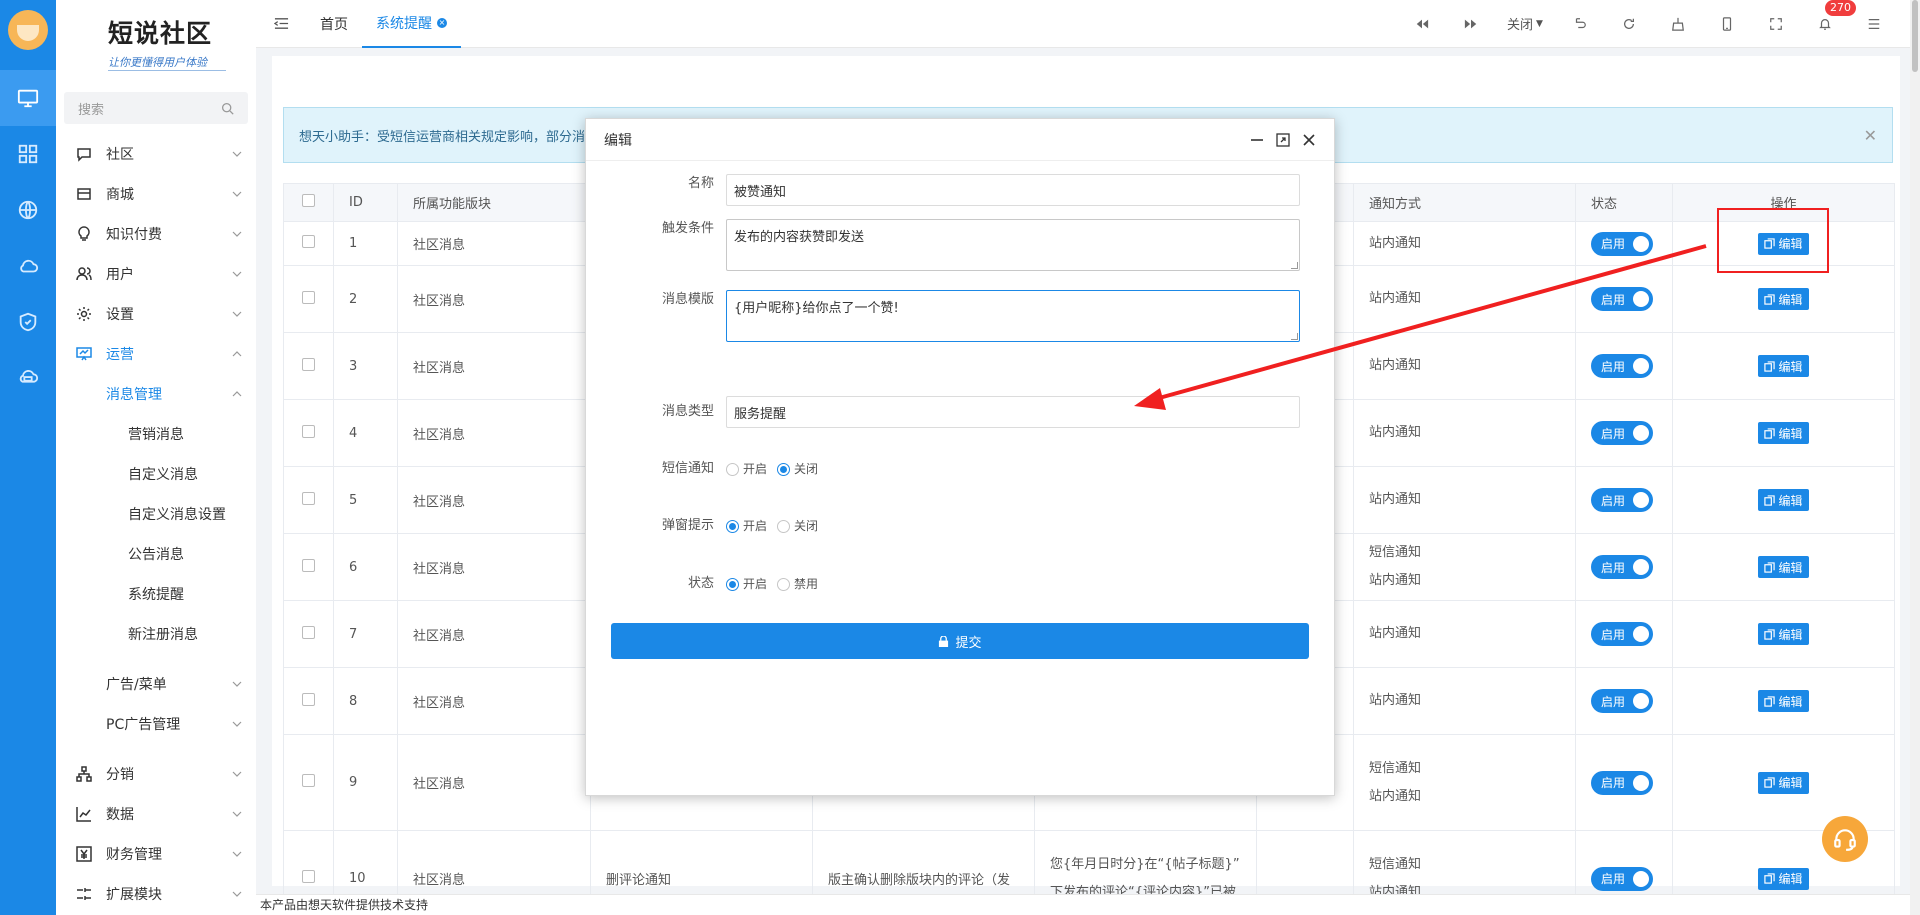 This screenshot has width=1920, height=915. I want to click on clear-cache-button, so click(1677, 24).